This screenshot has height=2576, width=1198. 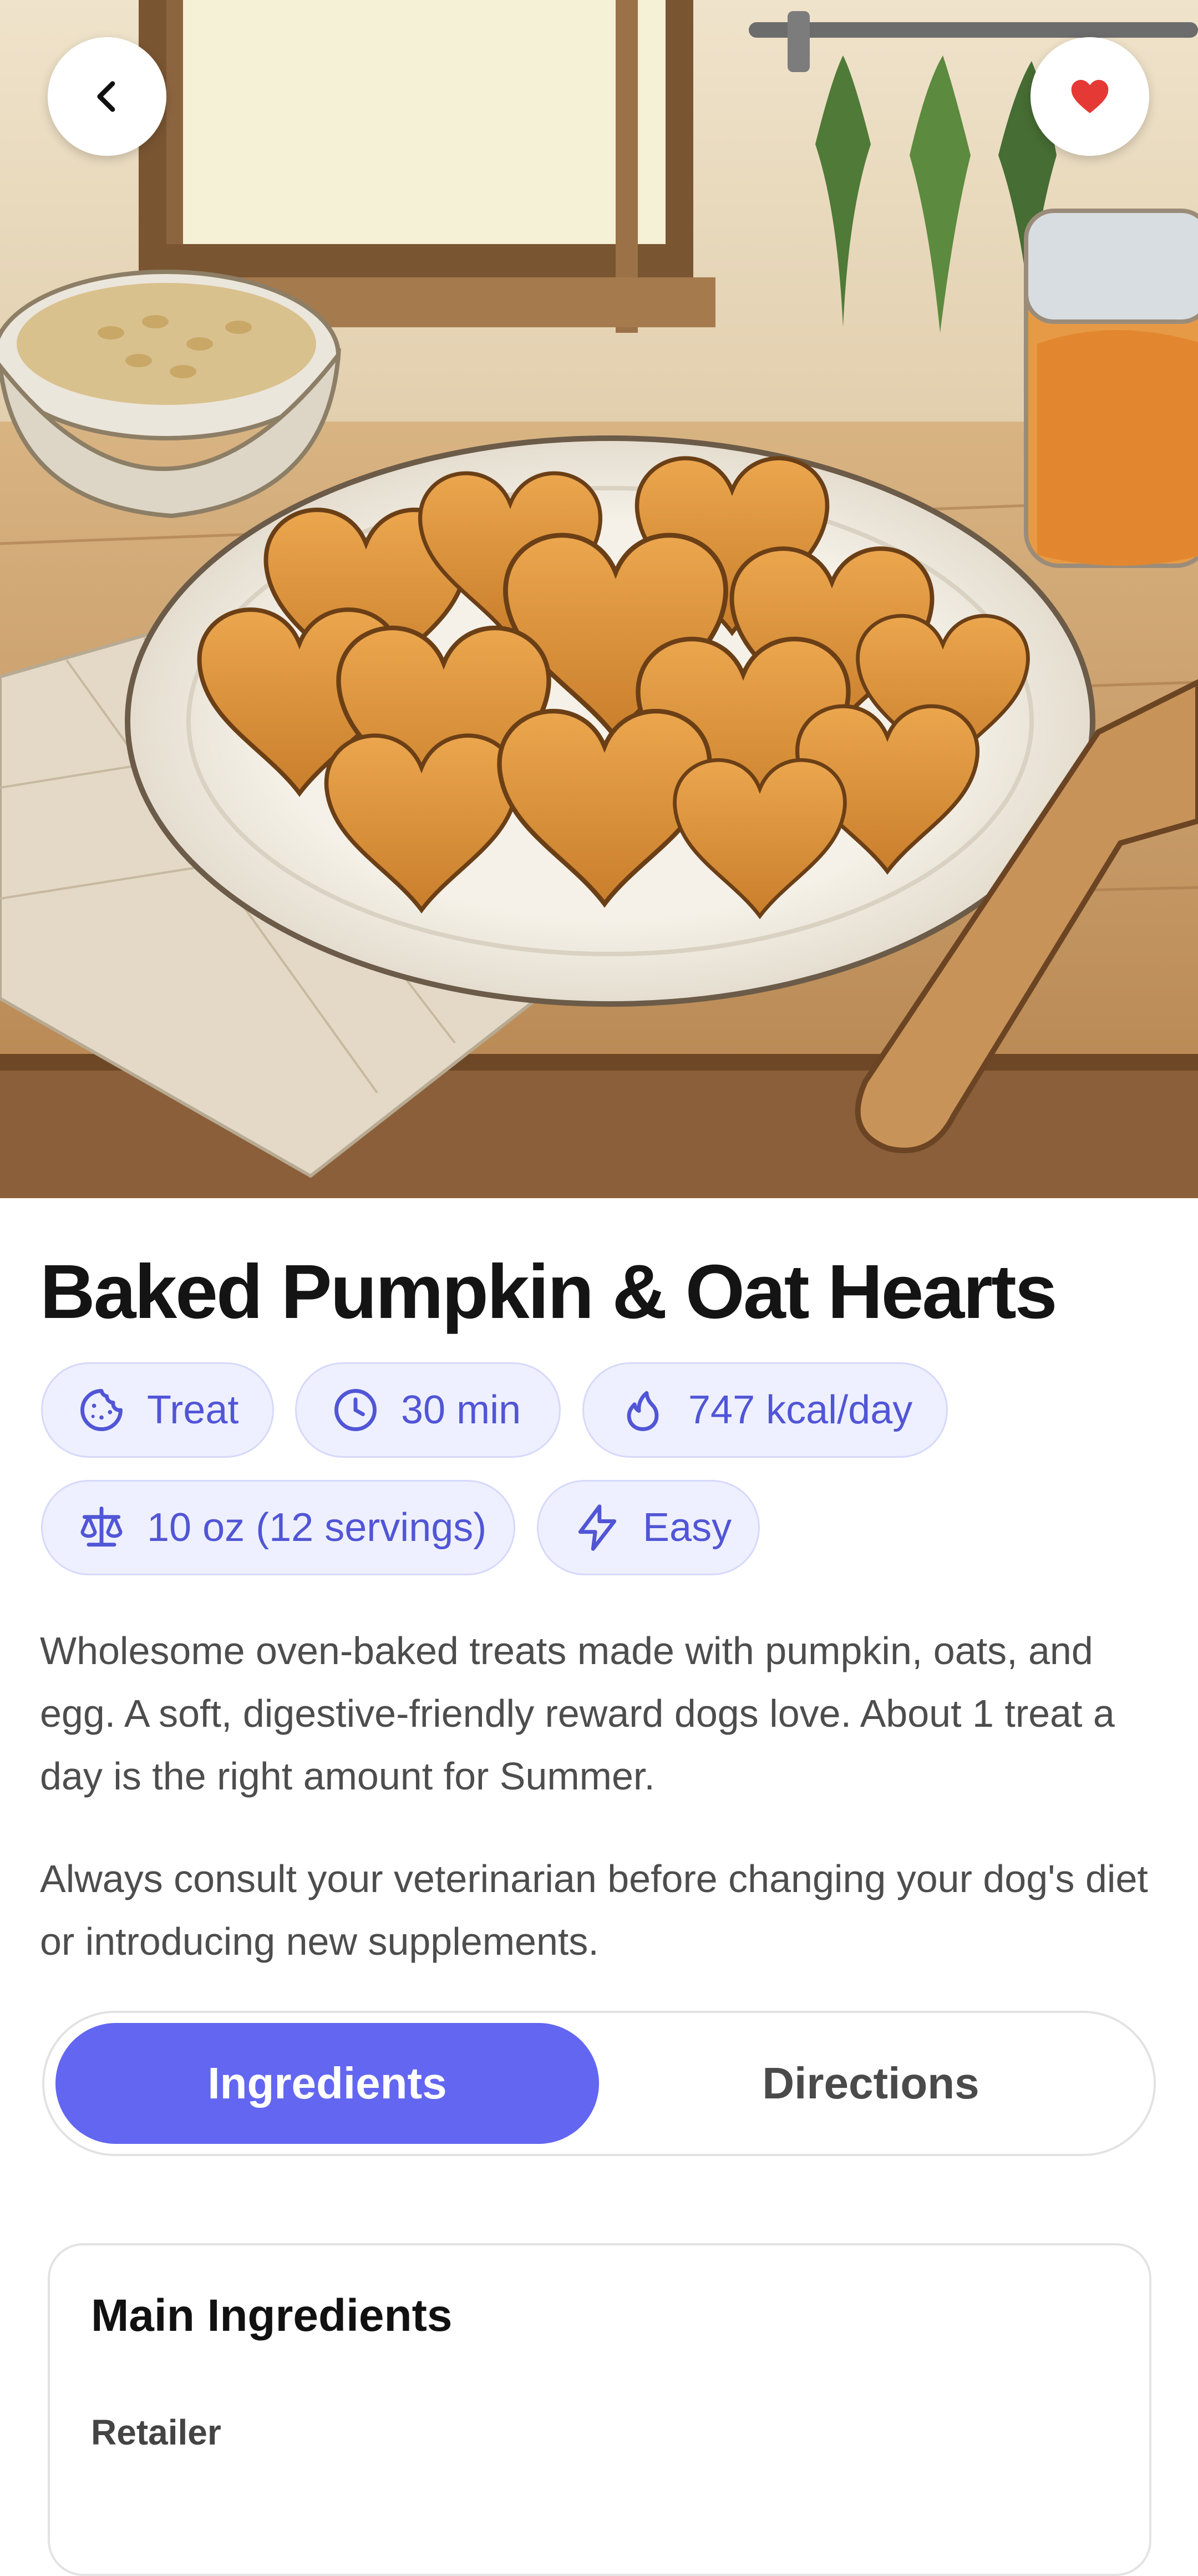 I want to click on retailer-label: Retailer, so click(x=156, y=2432).